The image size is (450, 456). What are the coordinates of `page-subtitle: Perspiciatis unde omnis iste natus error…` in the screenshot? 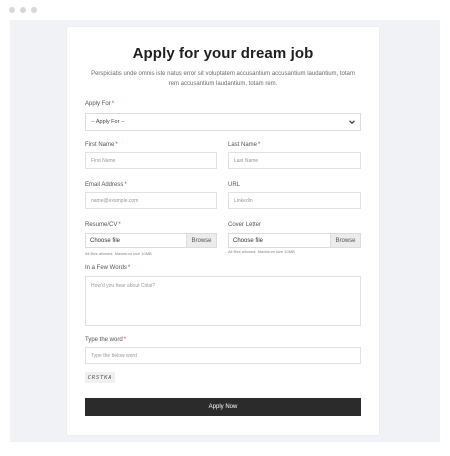 It's located at (223, 79).